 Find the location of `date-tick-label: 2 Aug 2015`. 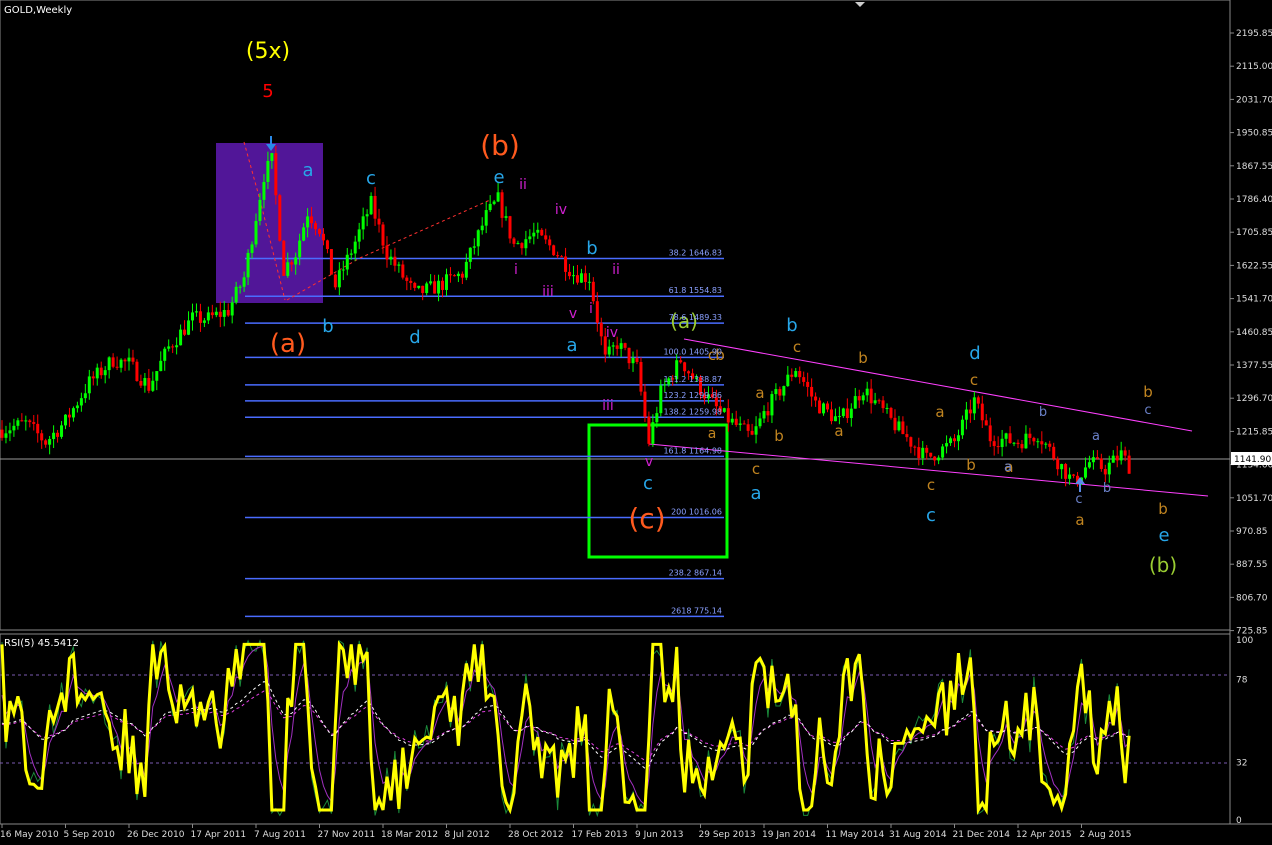

date-tick-label: 2 Aug 2015 is located at coordinates (1106, 835).